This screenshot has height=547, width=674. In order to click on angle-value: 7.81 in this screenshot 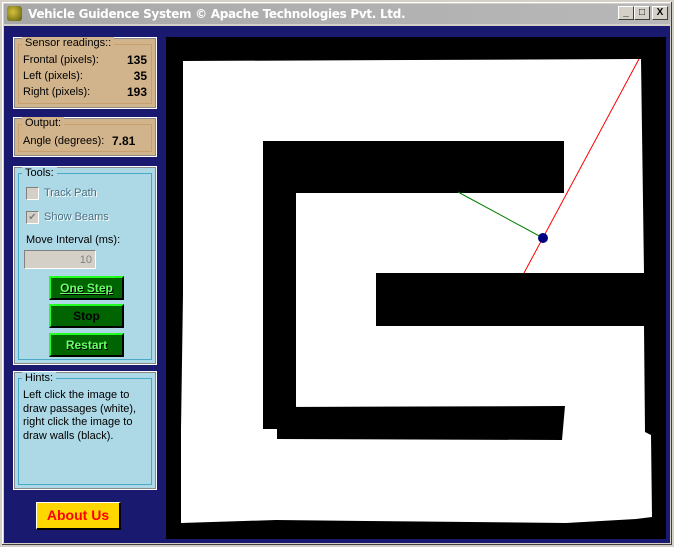, I will do `click(124, 141)`.